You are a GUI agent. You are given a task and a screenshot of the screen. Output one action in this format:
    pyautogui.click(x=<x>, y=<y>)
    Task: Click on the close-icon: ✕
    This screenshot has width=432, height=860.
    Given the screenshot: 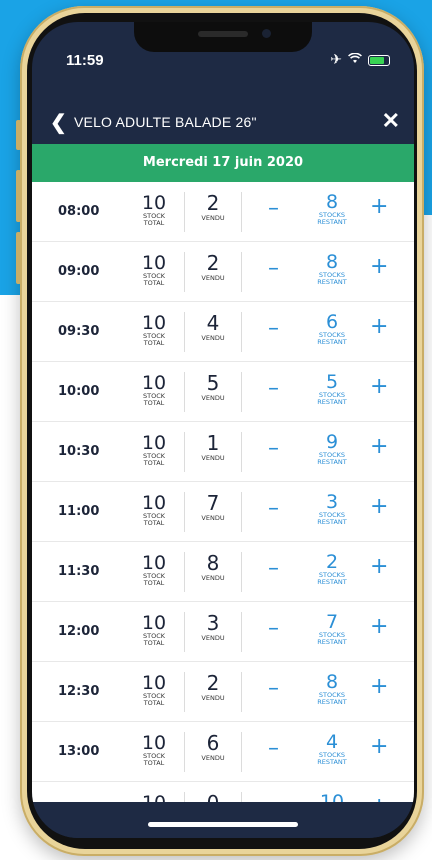 What is the action you would take?
    pyautogui.click(x=391, y=121)
    